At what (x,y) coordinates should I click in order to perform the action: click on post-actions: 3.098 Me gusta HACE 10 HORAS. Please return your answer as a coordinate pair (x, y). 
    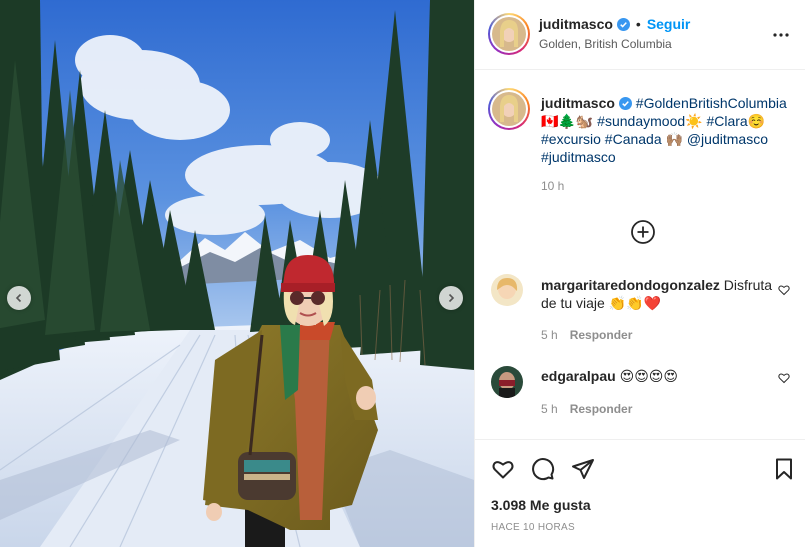
    Looking at the image, I should click on (640, 493).